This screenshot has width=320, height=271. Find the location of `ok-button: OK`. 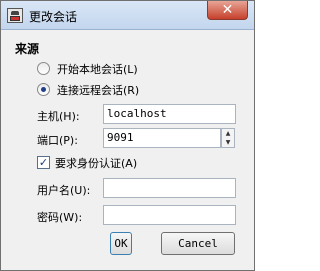

ok-button: OK is located at coordinates (121, 243).